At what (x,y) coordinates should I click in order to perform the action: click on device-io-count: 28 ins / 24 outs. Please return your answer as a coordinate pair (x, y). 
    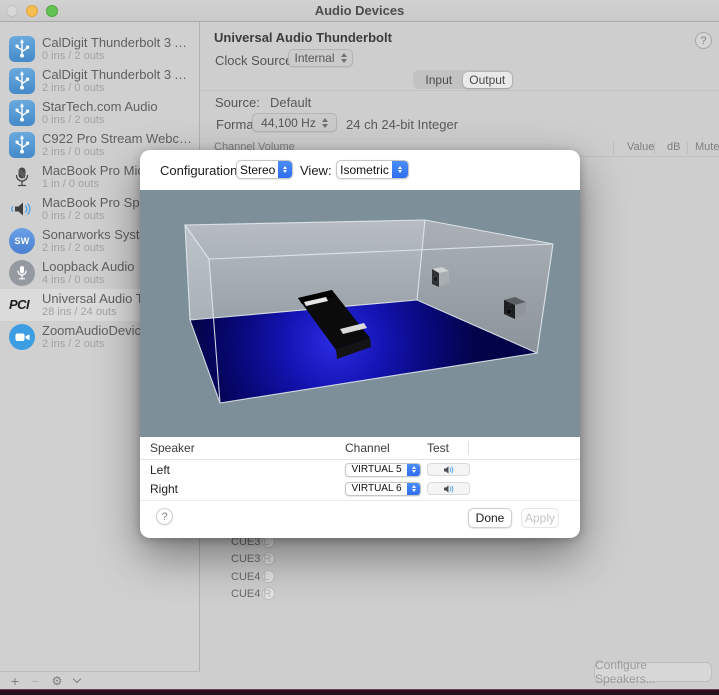
    Looking at the image, I should click on (79, 312).